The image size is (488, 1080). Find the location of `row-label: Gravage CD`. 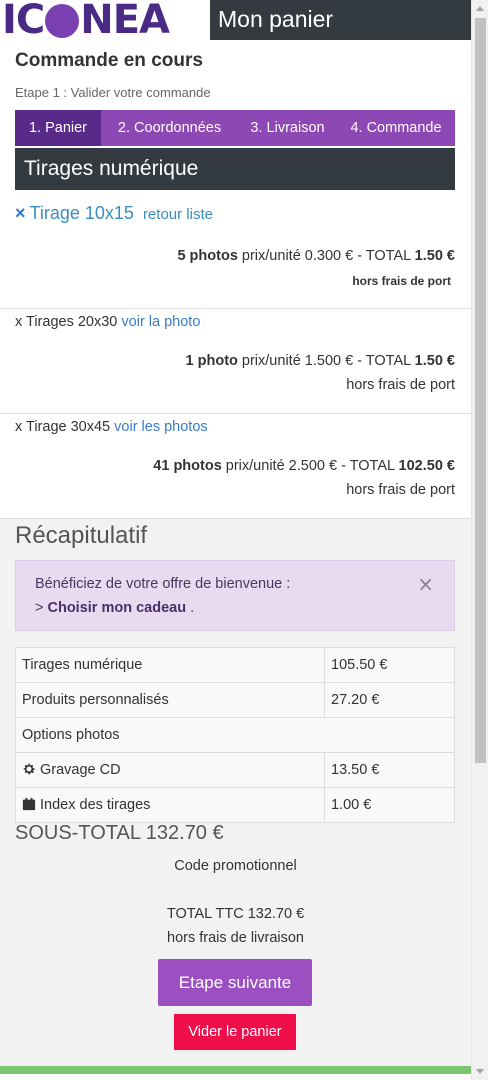

row-label: Gravage CD is located at coordinates (80, 770).